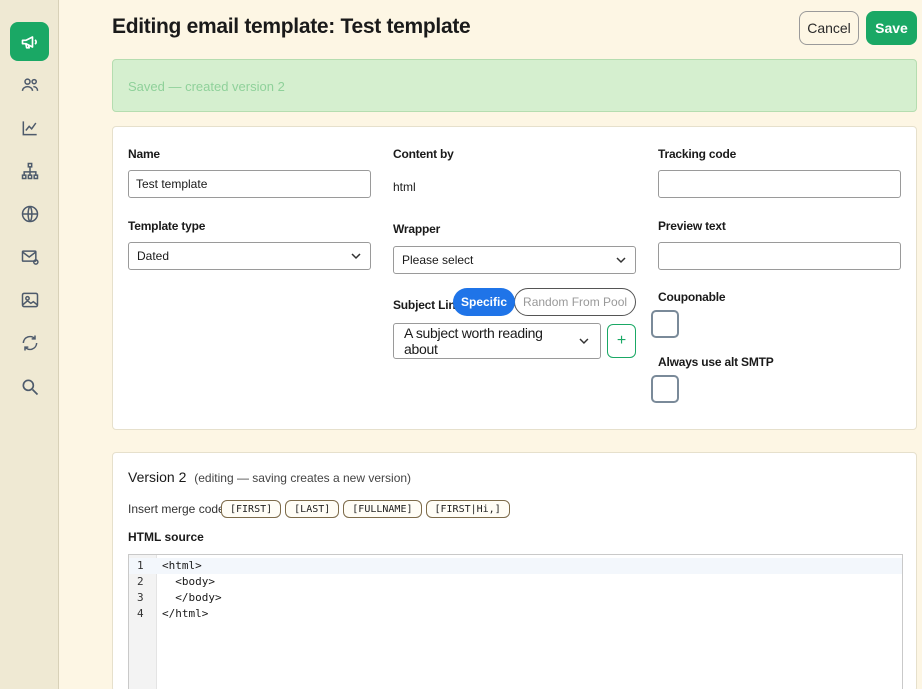 The width and height of the screenshot is (922, 689). I want to click on code-line: 3 </body>, so click(515, 598).